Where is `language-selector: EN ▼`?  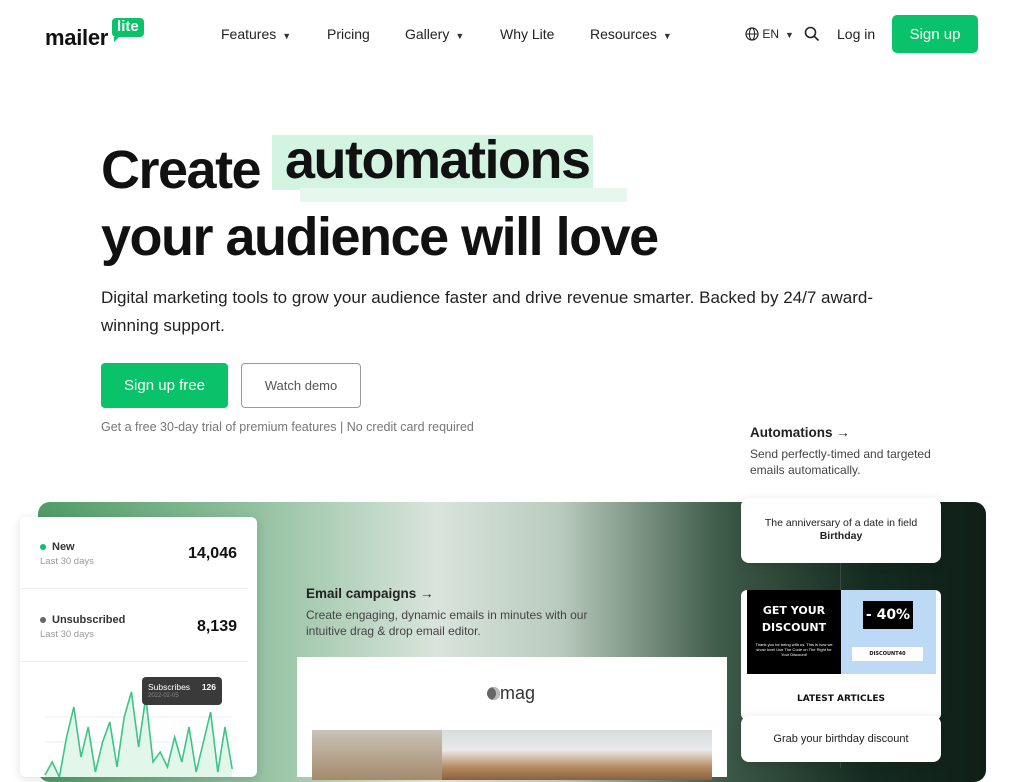 language-selector: EN ▼ is located at coordinates (769, 34).